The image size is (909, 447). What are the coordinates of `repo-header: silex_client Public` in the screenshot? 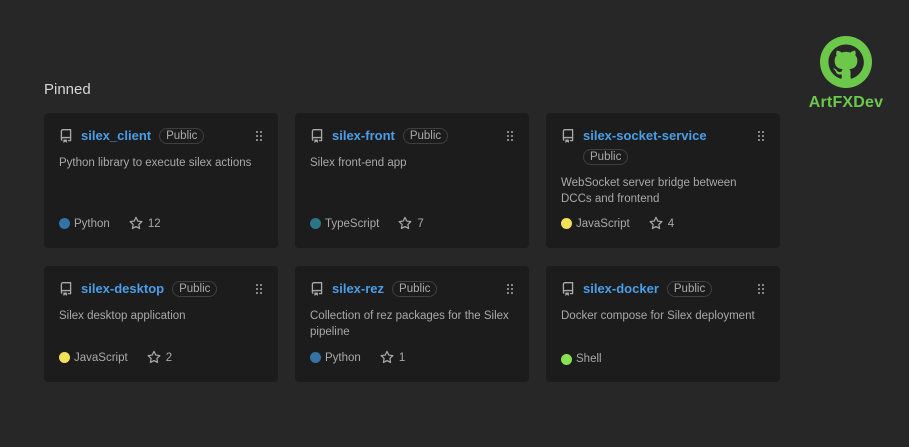 It's located at (161, 135).